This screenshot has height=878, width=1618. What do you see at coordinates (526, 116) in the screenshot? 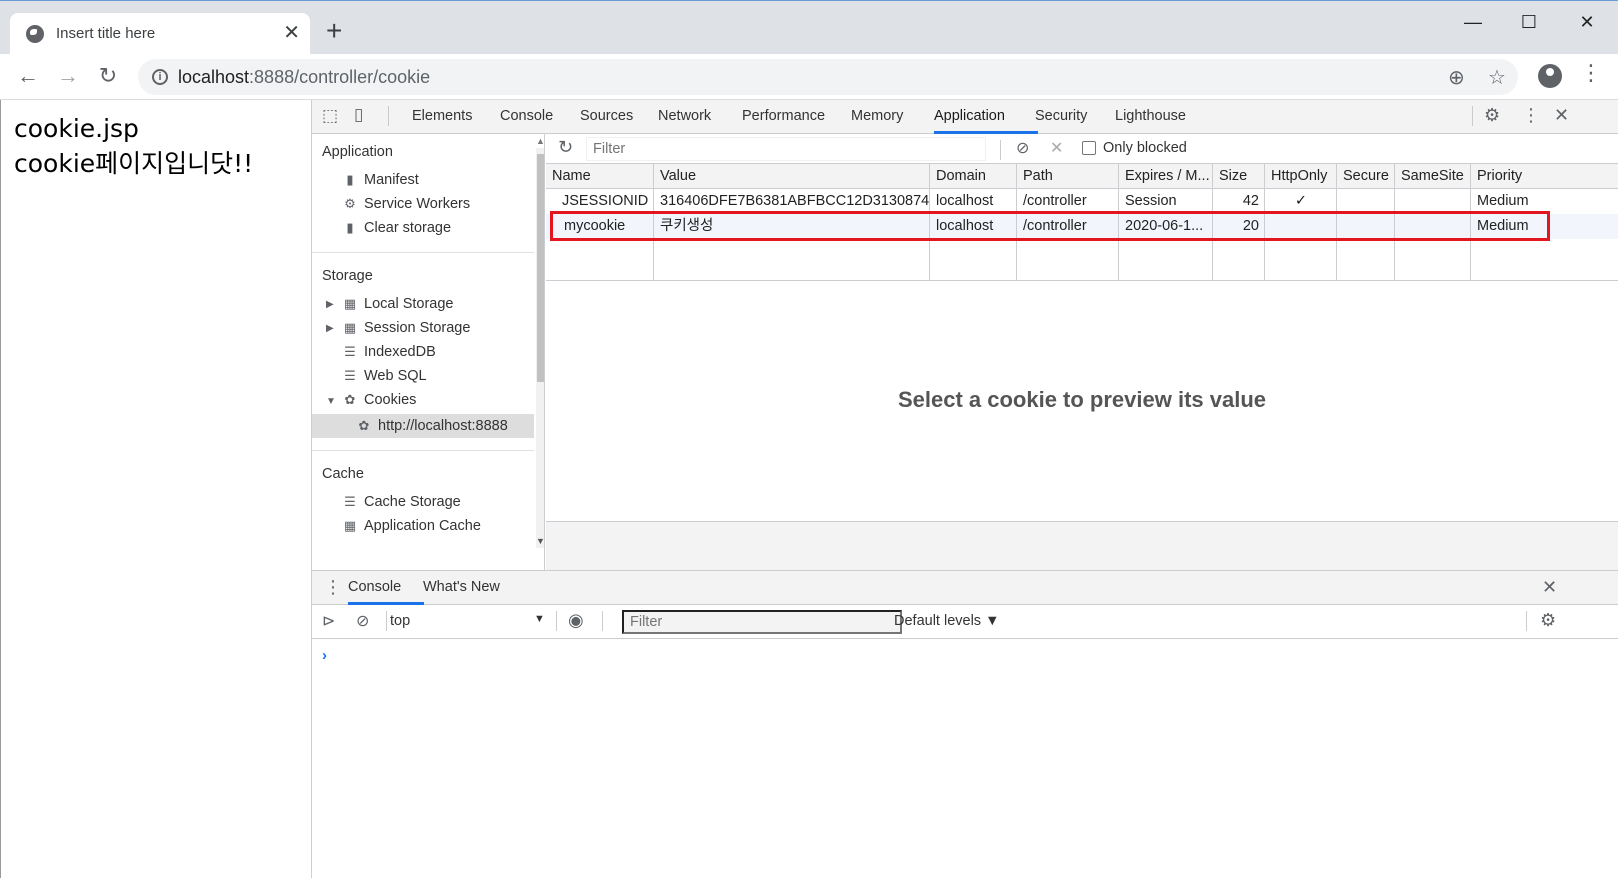
I see `tab-console: Console` at bounding box center [526, 116].